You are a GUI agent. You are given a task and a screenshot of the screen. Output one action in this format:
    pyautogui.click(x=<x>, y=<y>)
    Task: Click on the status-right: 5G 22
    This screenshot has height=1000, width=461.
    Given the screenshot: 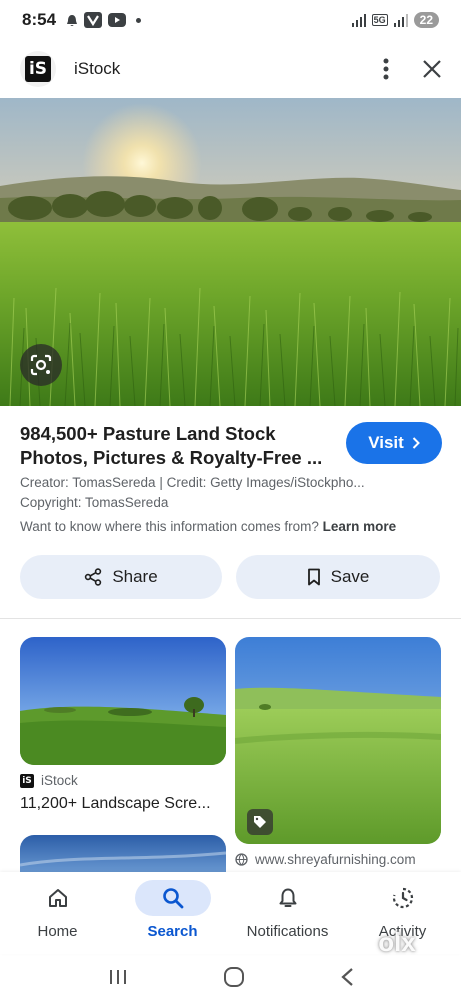 What is the action you would take?
    pyautogui.click(x=395, y=20)
    